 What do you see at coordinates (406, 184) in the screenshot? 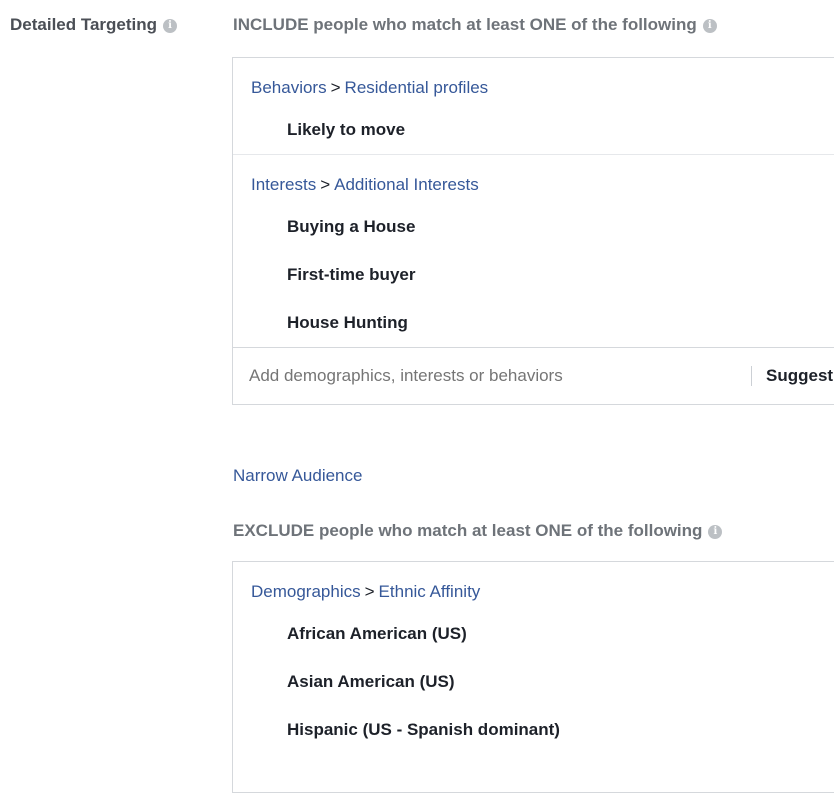
I see `subcategory-link: Additional Interests` at bounding box center [406, 184].